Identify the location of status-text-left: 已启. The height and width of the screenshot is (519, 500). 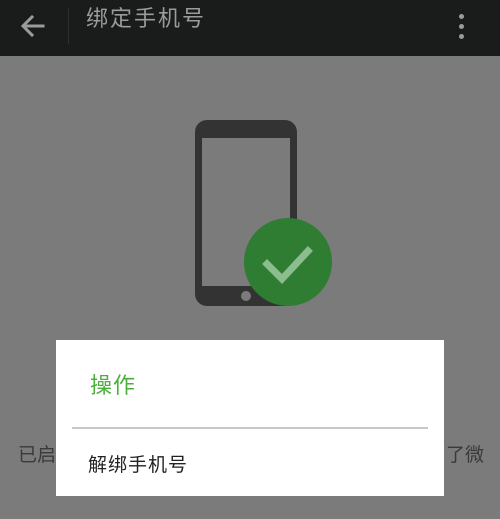
(37, 455).